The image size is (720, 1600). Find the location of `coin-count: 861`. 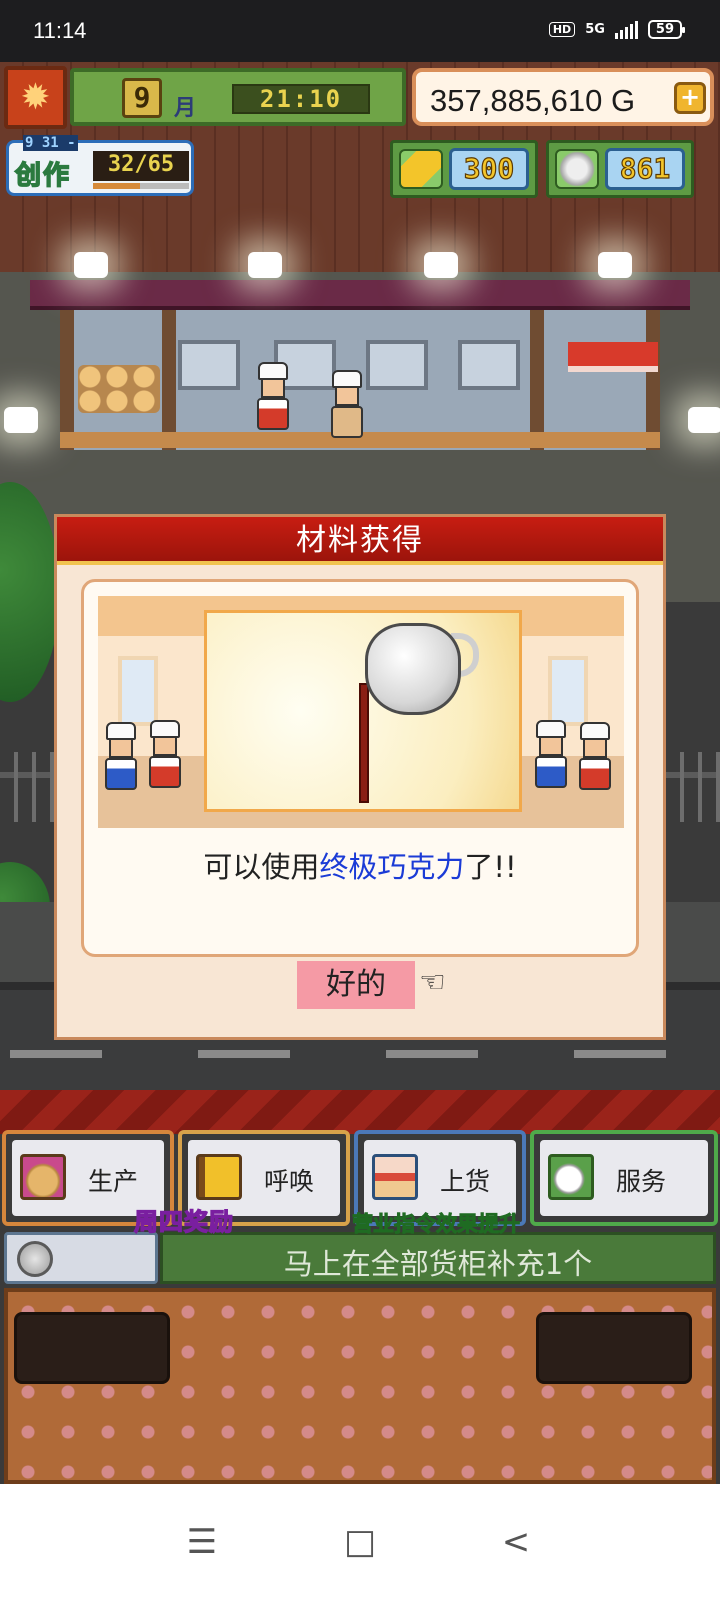

coin-count: 861 is located at coordinates (645, 169).